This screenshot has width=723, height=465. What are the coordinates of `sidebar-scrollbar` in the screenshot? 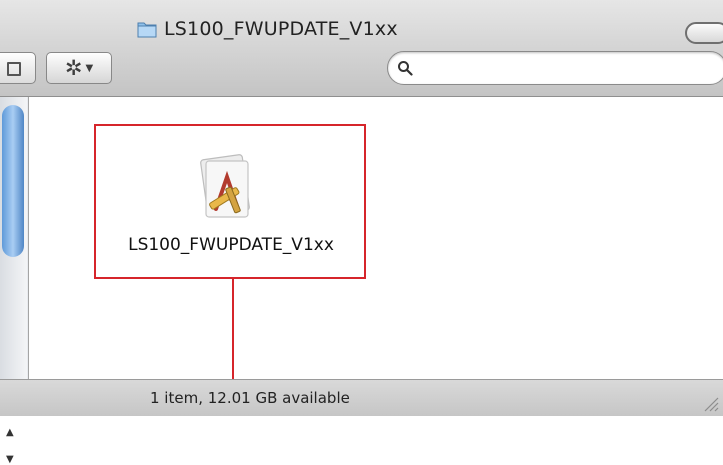 It's located at (13, 238).